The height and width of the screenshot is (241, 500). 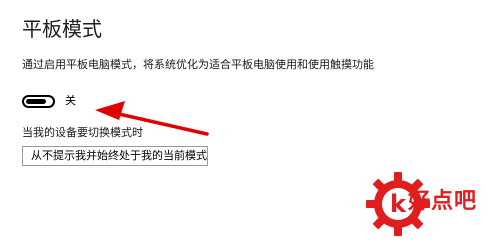 I want to click on tablet-mode-toggle-row: 关, so click(x=49, y=101).